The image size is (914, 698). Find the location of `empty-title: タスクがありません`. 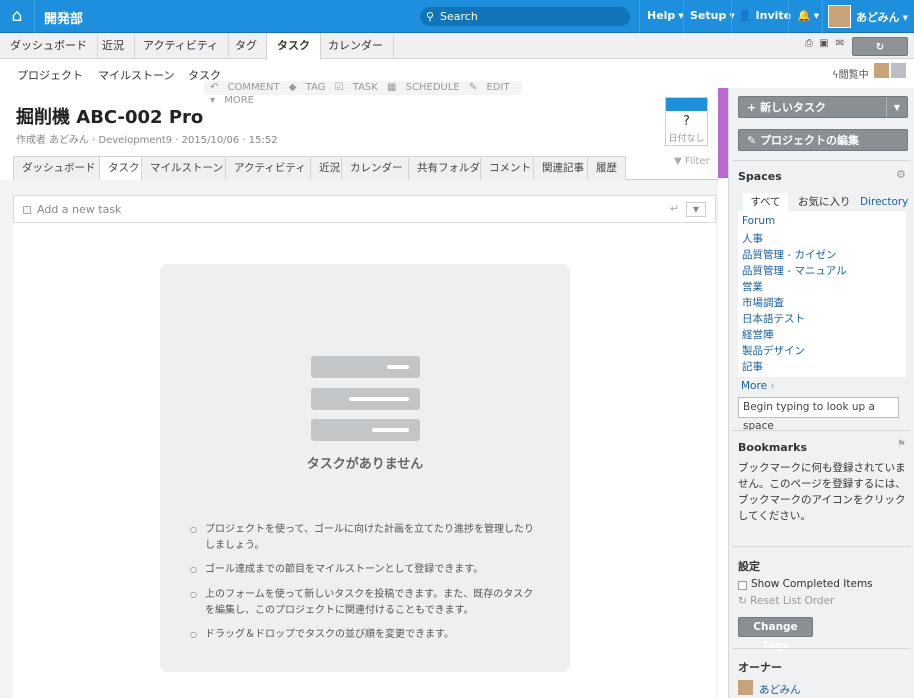

empty-title: タスクがありません is located at coordinates (365, 464).